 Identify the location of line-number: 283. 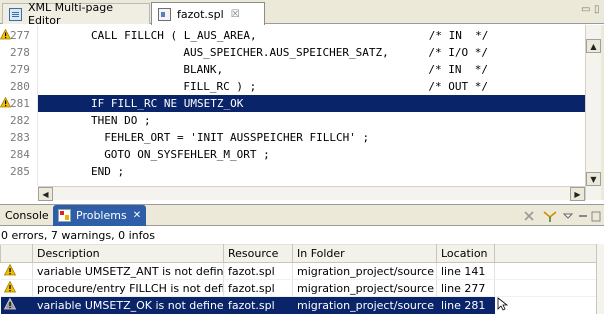
(20, 137).